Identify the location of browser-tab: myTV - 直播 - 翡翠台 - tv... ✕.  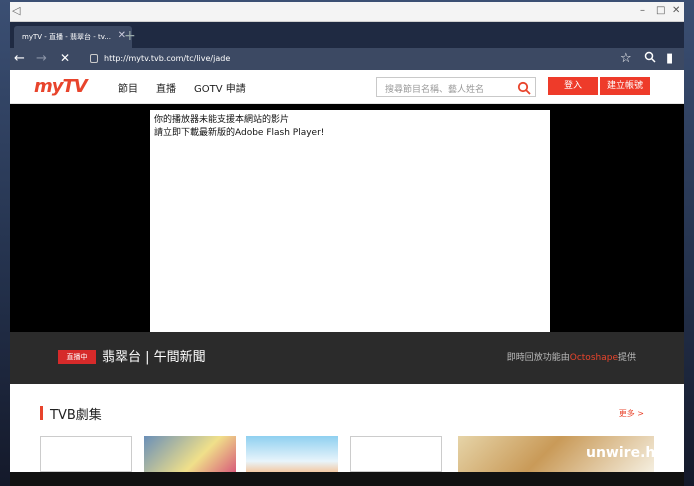
(73, 37).